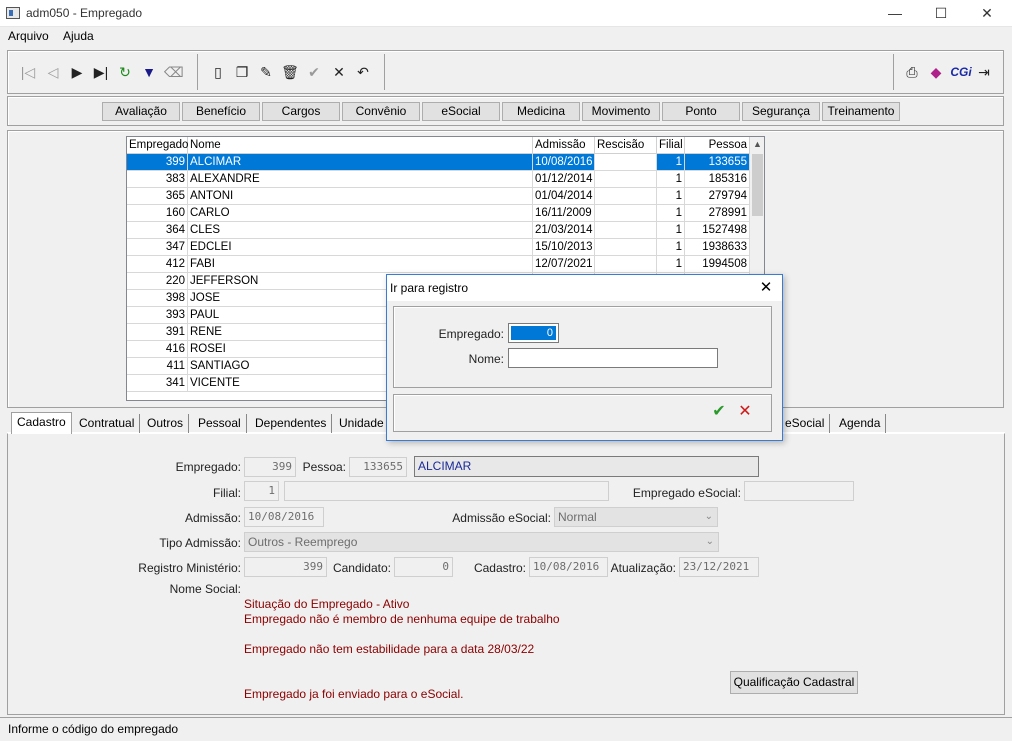 The width and height of the screenshot is (1012, 741). I want to click on tab-contratual: Contratual, so click(107, 423).